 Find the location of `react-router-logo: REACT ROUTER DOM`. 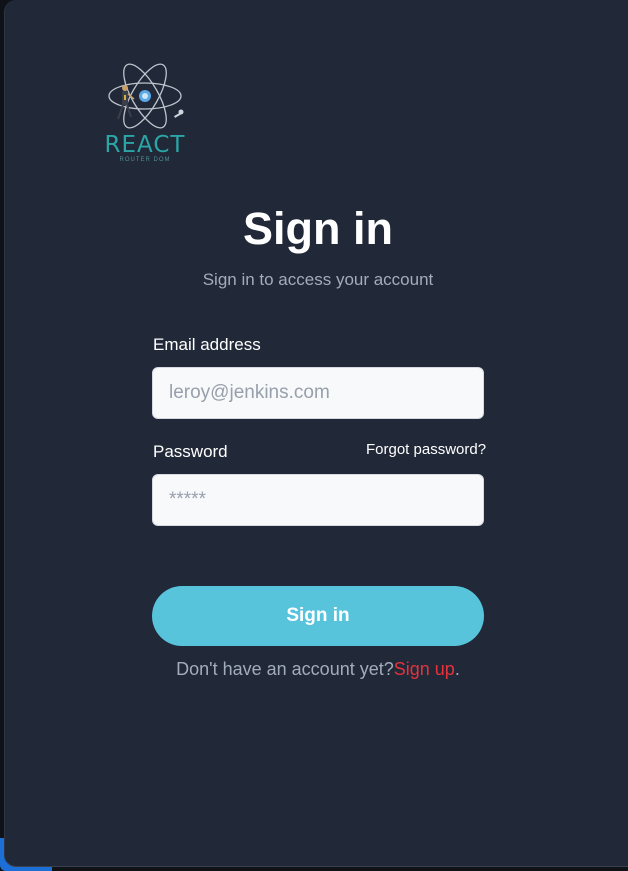

react-router-logo: REACT ROUTER DOM is located at coordinates (145, 115).